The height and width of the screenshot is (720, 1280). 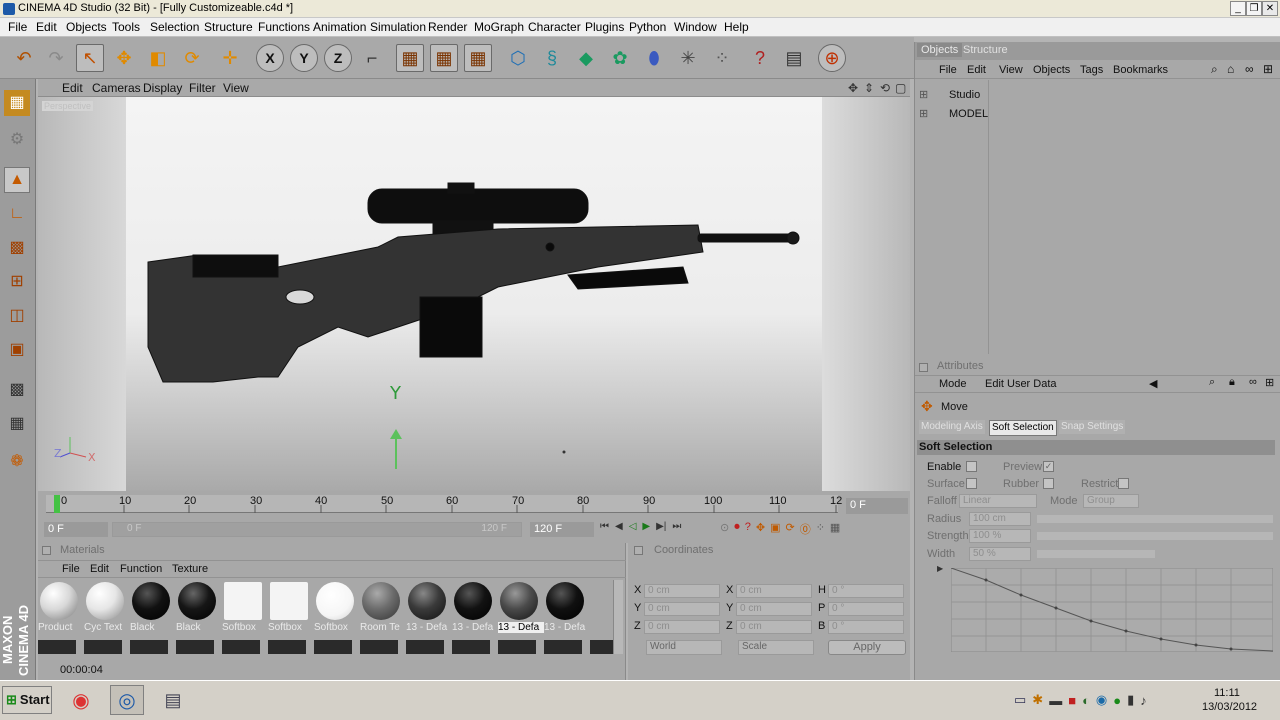 What do you see at coordinates (518, 58) in the screenshot?
I see `cube-icon: ⬡` at bounding box center [518, 58].